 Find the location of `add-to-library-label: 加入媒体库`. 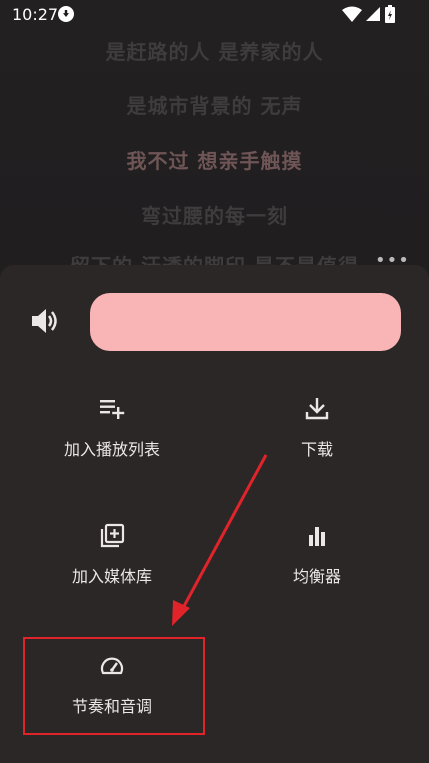

add-to-library-label: 加入媒体库 is located at coordinates (111, 576).